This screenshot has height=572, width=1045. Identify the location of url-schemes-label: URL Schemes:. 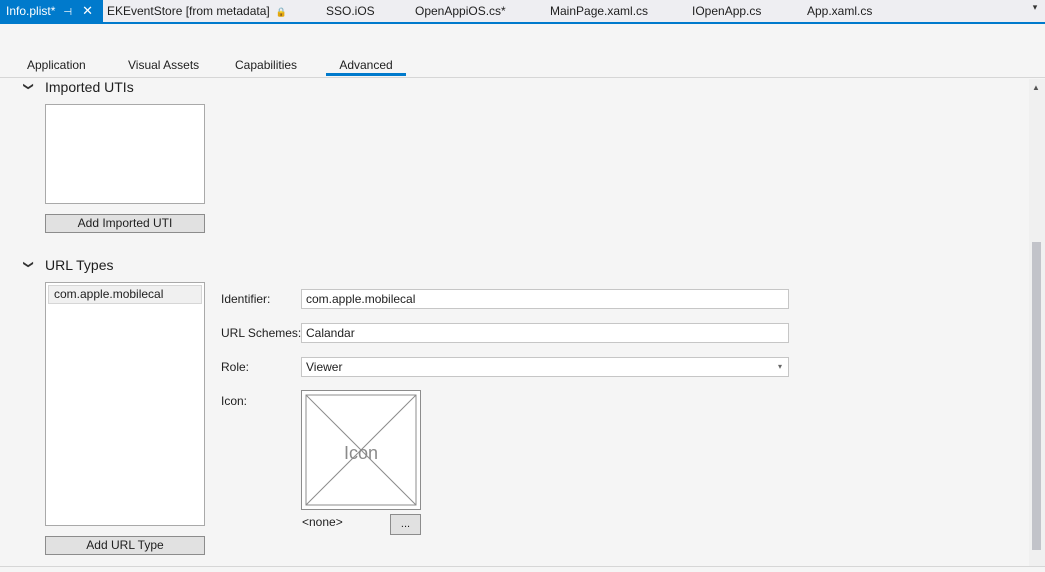
(261, 333).